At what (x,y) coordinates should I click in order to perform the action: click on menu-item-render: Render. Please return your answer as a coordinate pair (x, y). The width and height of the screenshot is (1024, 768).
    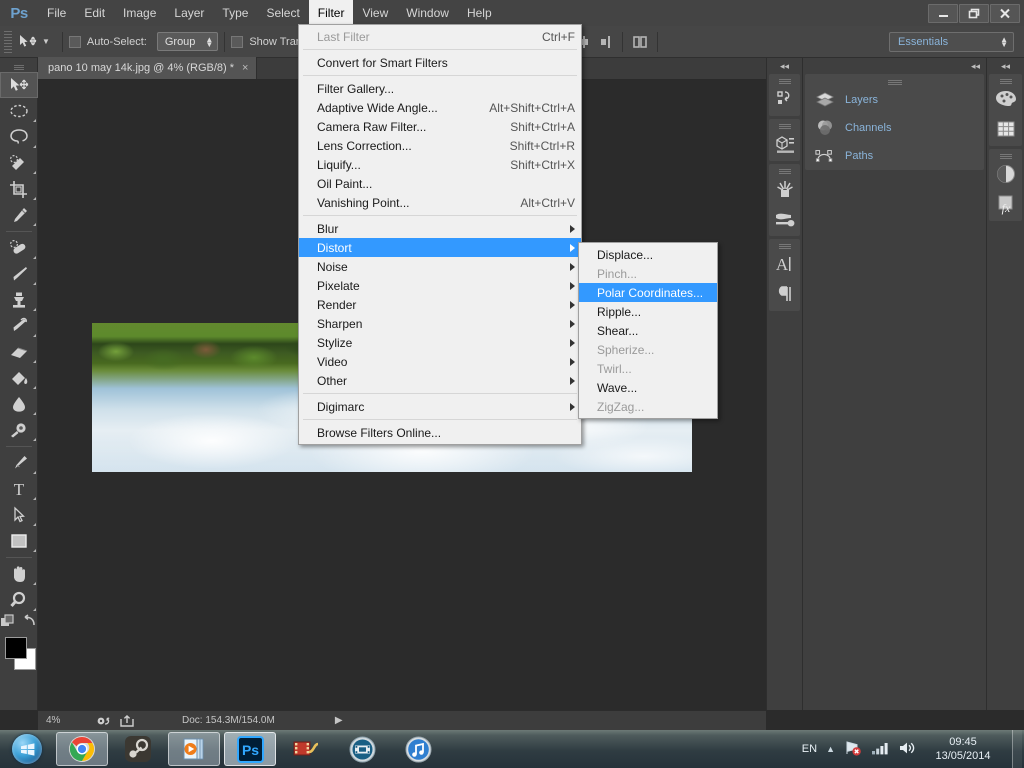
    Looking at the image, I should click on (440, 304).